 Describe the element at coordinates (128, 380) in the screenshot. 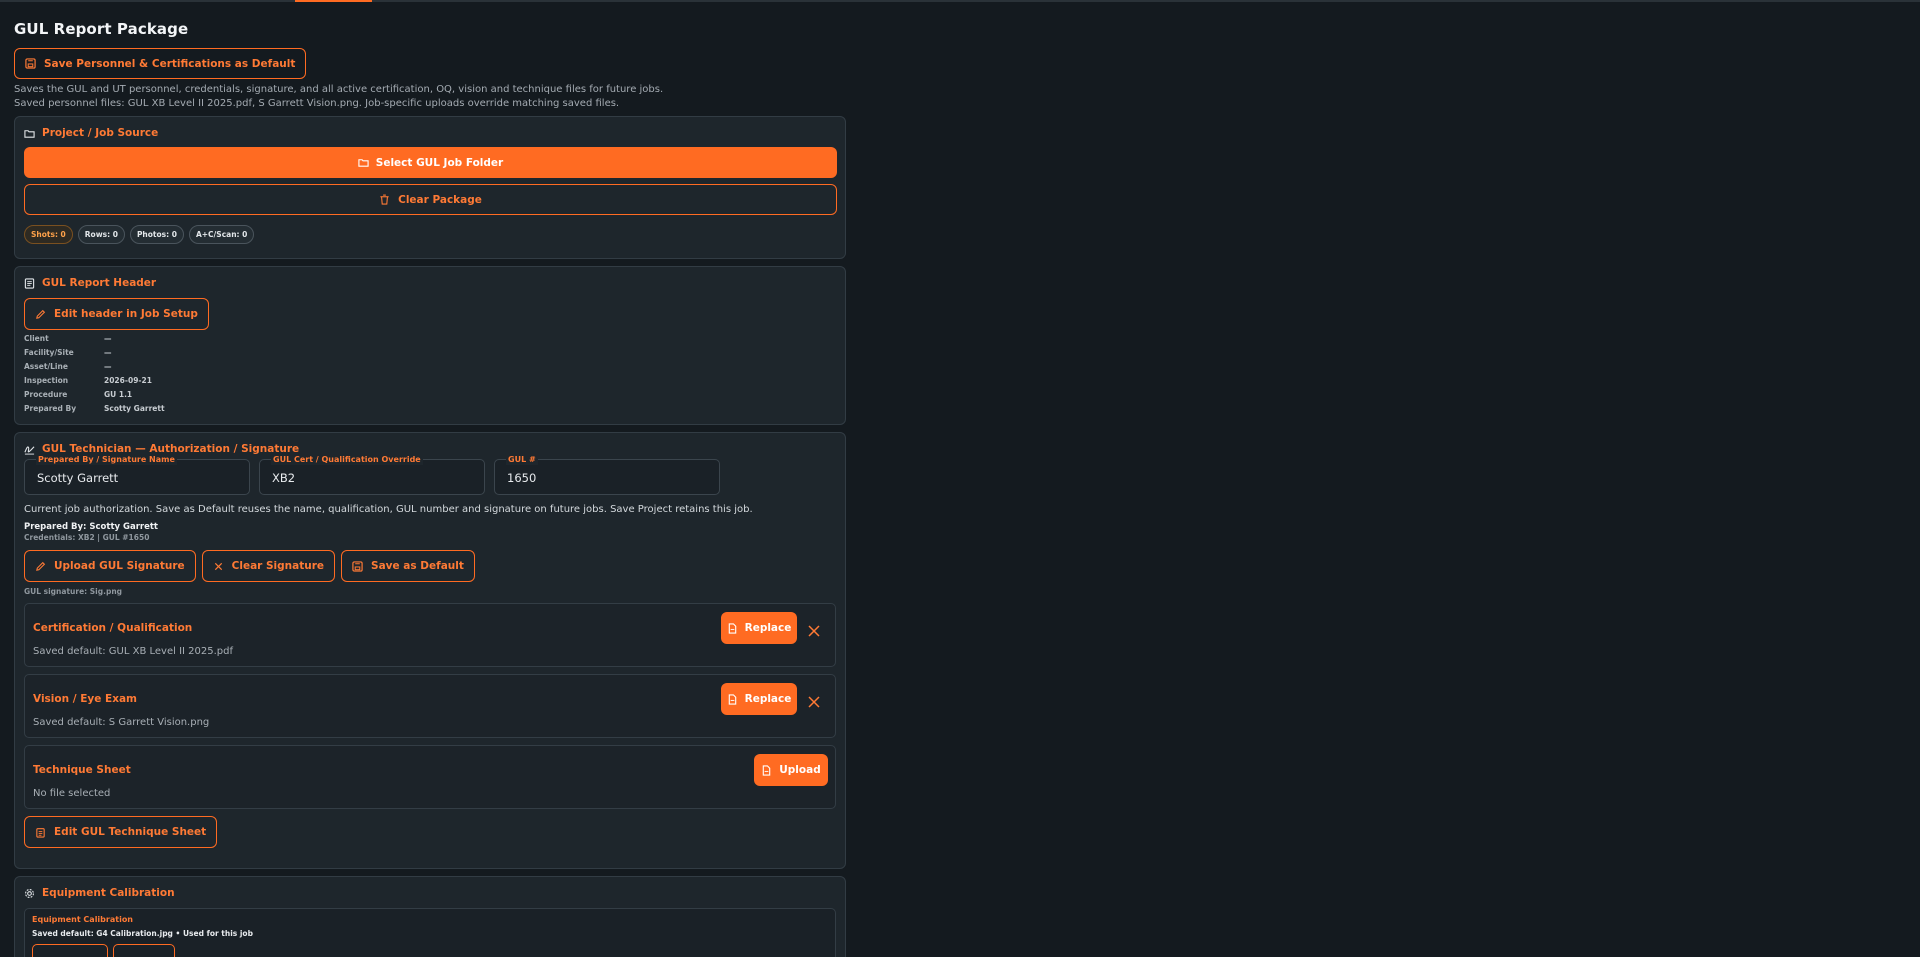

I see `inspection-value: 2026-09-21` at that location.